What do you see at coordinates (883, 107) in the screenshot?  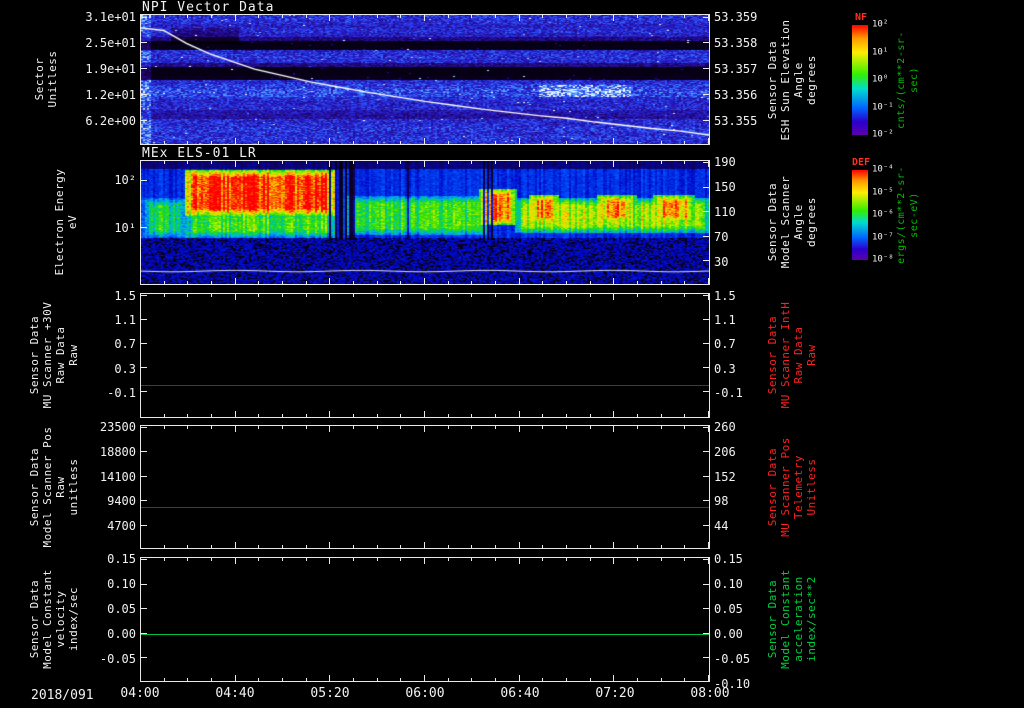 I see `tick-label: 10⁻¹` at bounding box center [883, 107].